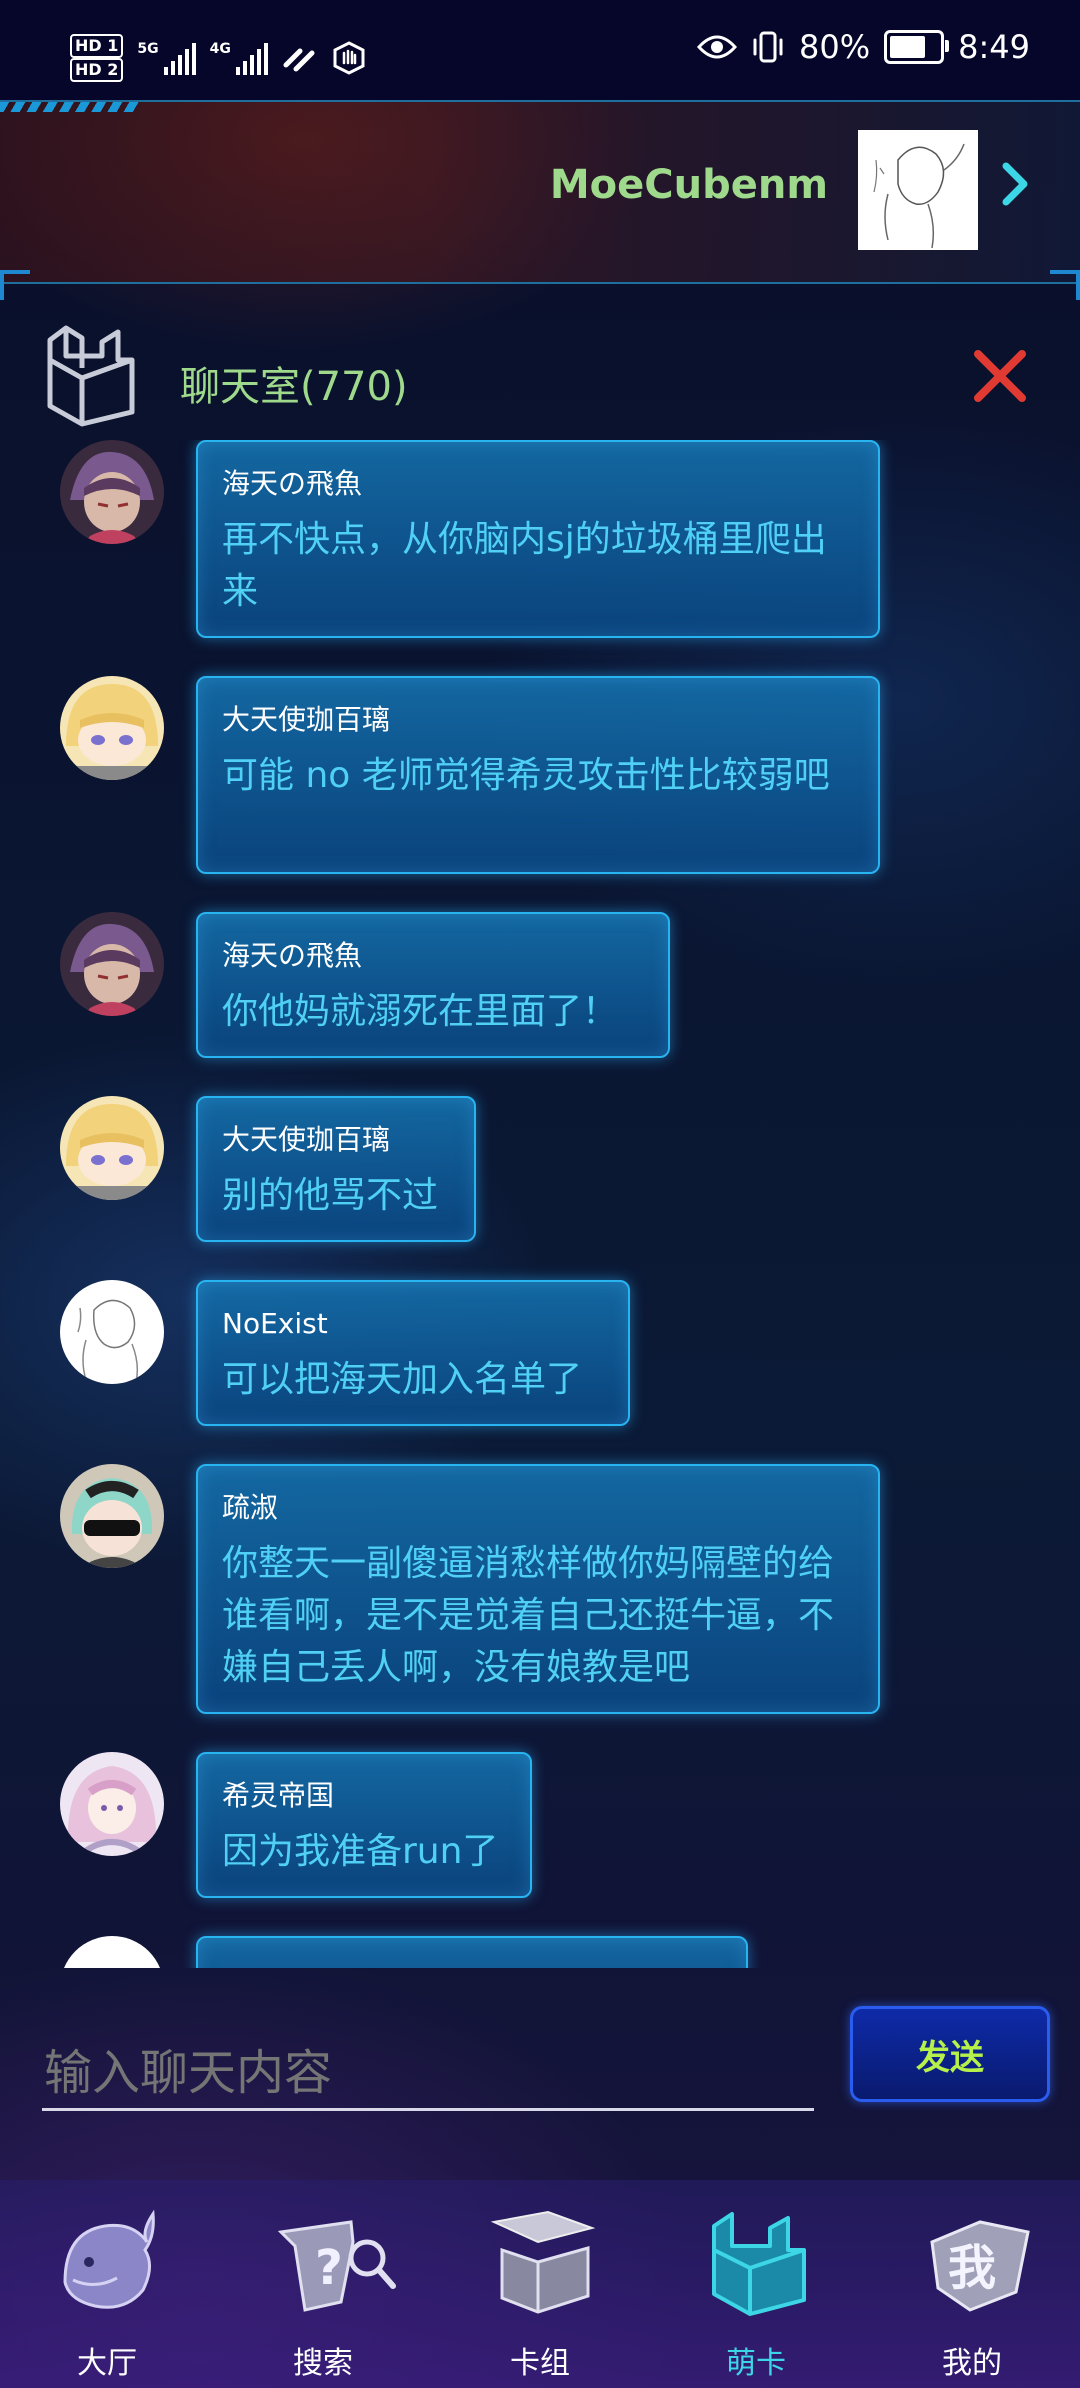 The width and height of the screenshot is (1080, 2388). I want to click on signal-4g-icon: 4G, so click(239, 58).